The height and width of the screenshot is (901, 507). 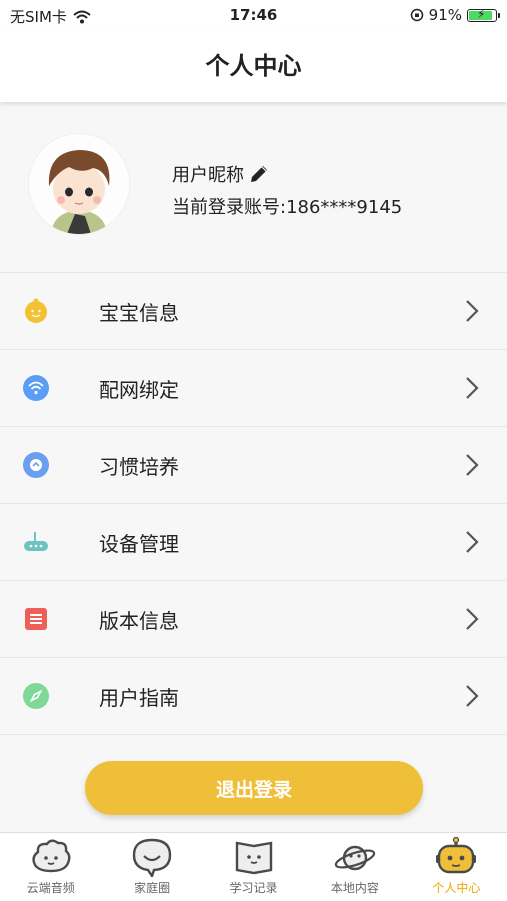 I want to click on menu-item-device-management: 设备管理, so click(x=253, y=541).